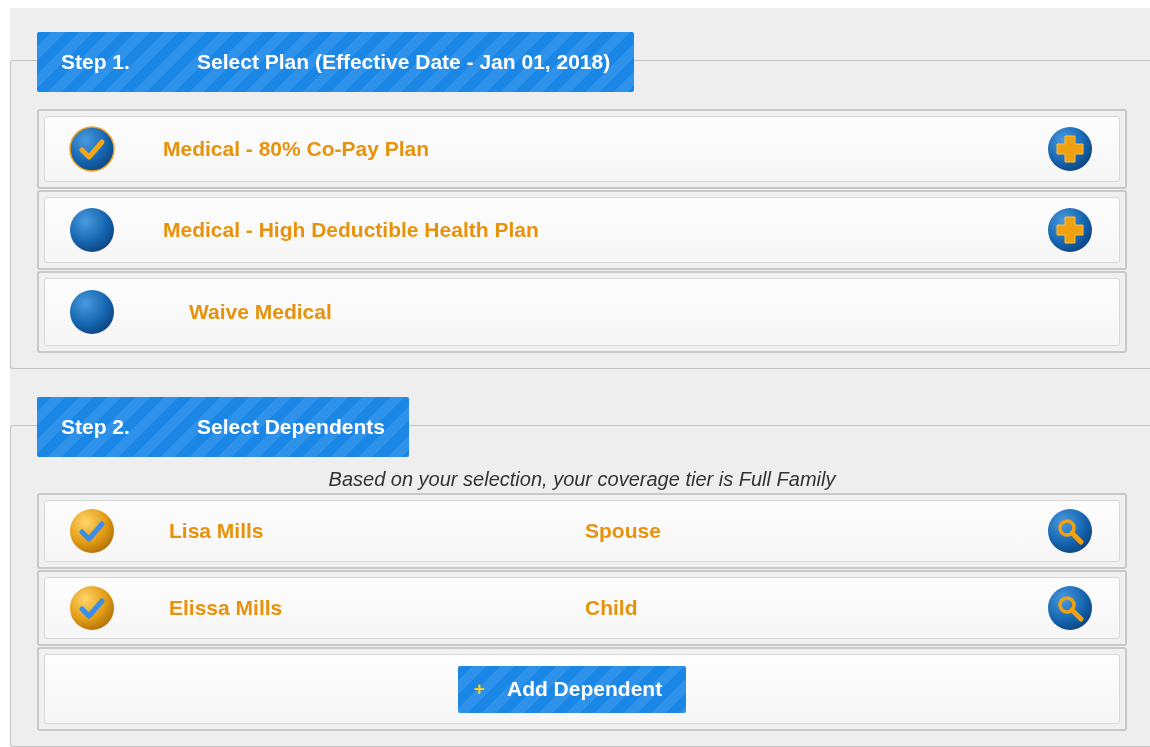  What do you see at coordinates (260, 312) in the screenshot?
I see `plan-label: Waive Medical` at bounding box center [260, 312].